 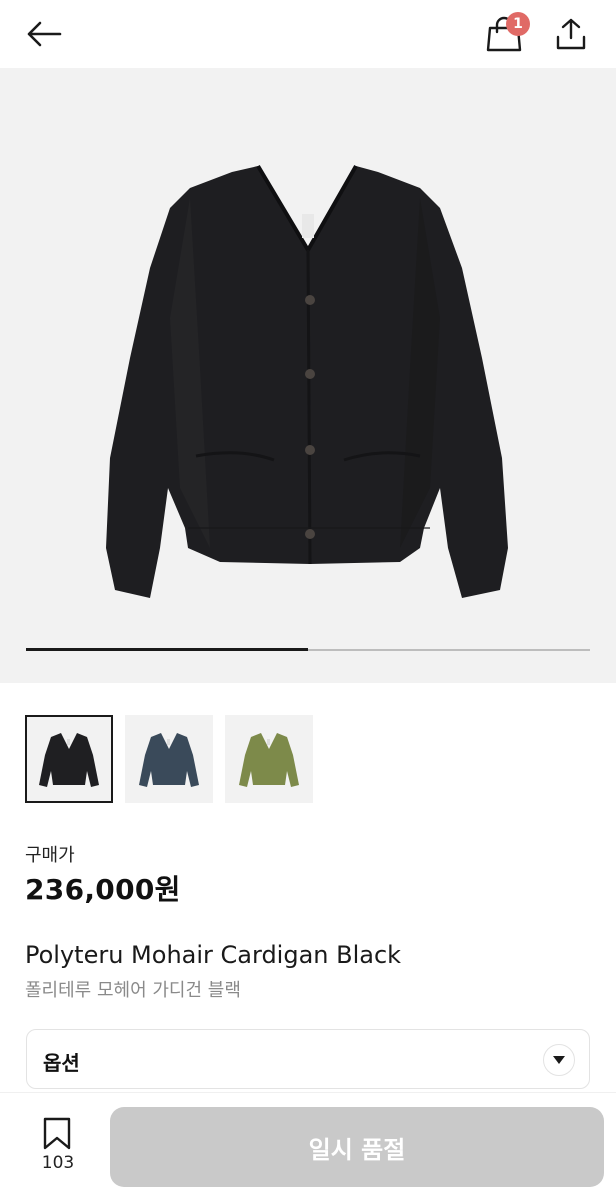 What do you see at coordinates (308, 1059) in the screenshot?
I see `option-select: 옵션` at bounding box center [308, 1059].